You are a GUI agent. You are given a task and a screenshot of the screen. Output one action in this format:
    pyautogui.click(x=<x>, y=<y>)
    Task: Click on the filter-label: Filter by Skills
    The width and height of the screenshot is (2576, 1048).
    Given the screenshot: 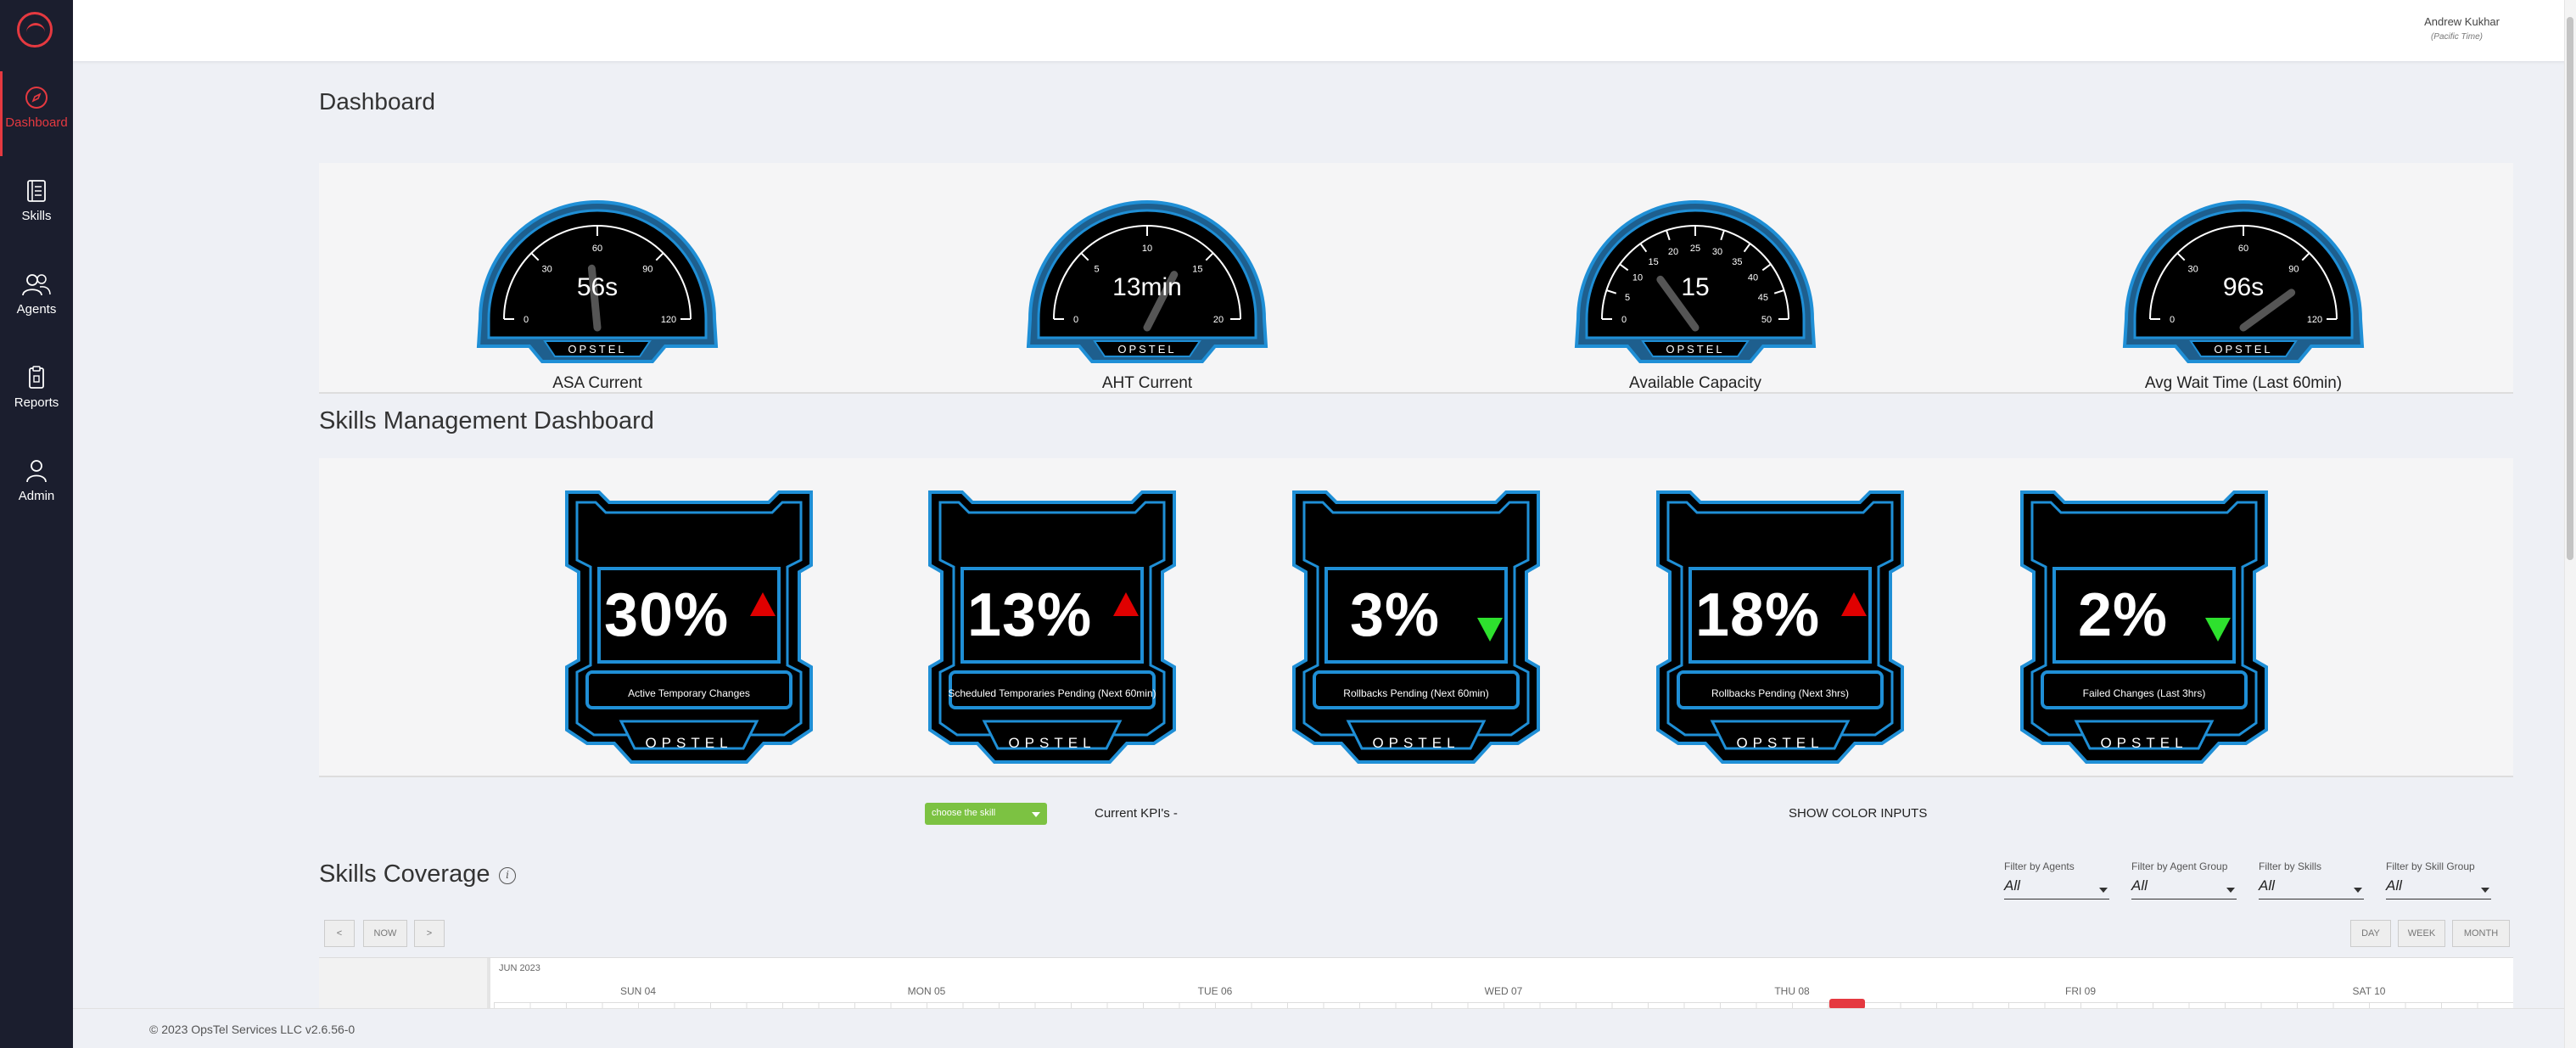 What is the action you would take?
    pyautogui.click(x=2291, y=866)
    